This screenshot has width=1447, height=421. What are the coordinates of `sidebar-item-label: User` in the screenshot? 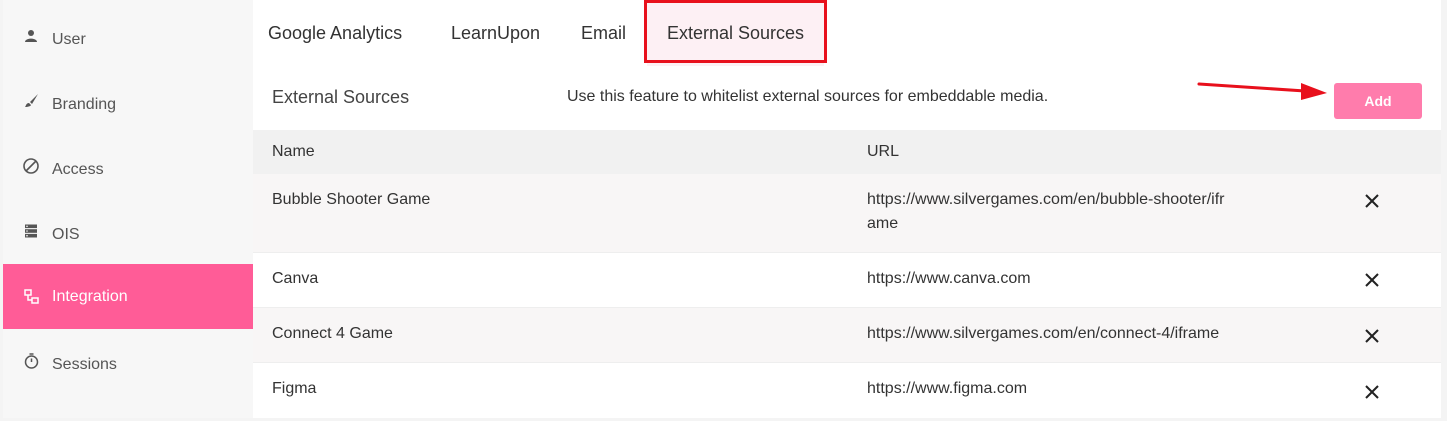 It's located at (69, 39).